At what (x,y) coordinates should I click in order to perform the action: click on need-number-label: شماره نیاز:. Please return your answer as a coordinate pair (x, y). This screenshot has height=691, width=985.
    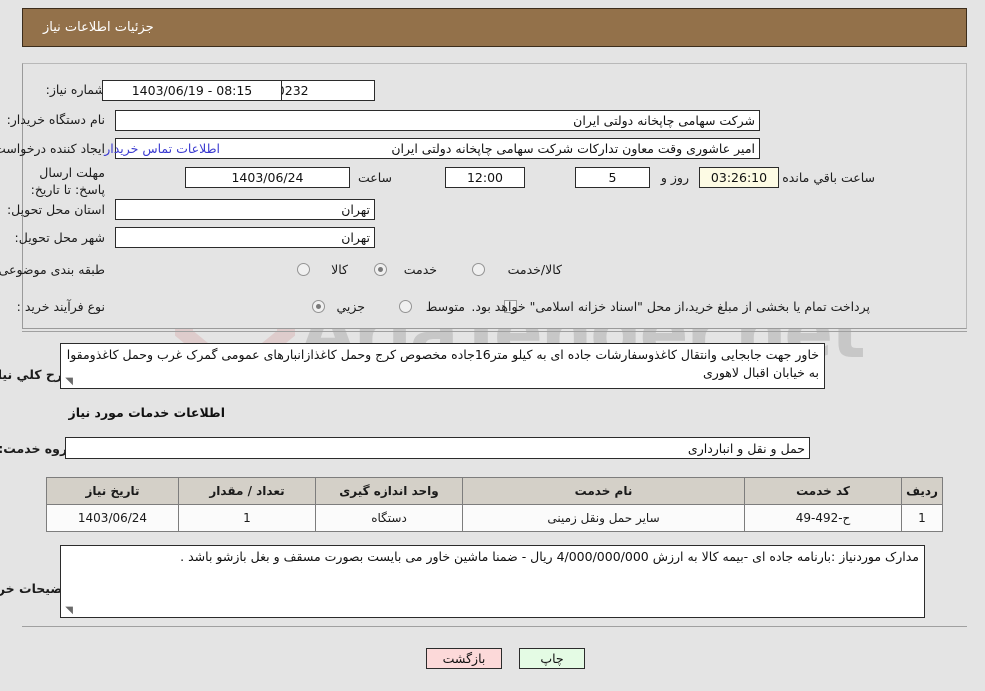
    Looking at the image, I should click on (75, 89).